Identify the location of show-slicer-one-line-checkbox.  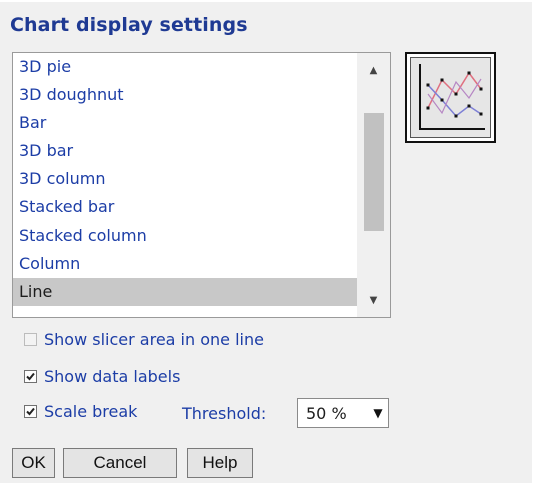
(30, 339).